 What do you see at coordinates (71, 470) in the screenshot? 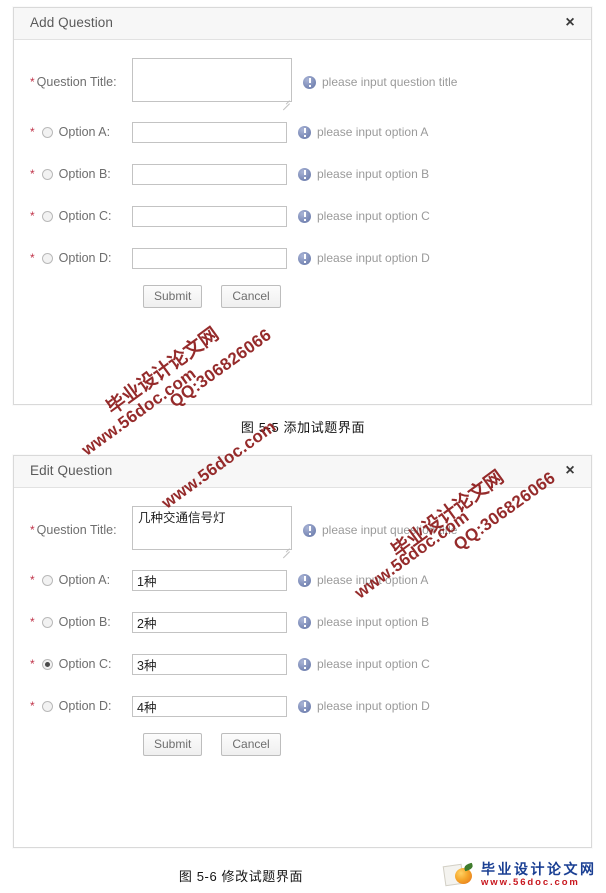
I see `page-title: Edit Question` at bounding box center [71, 470].